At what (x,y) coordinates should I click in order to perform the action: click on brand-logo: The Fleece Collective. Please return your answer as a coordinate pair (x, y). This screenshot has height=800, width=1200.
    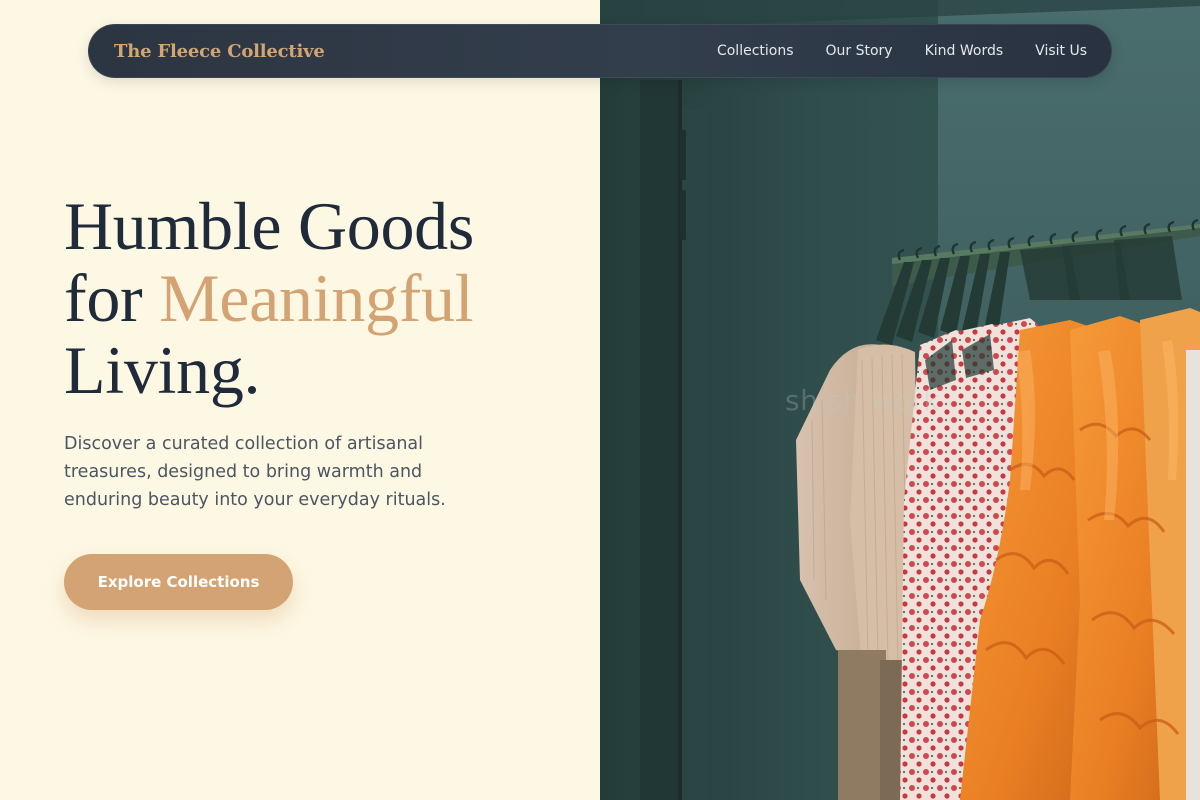
    Looking at the image, I should click on (219, 51).